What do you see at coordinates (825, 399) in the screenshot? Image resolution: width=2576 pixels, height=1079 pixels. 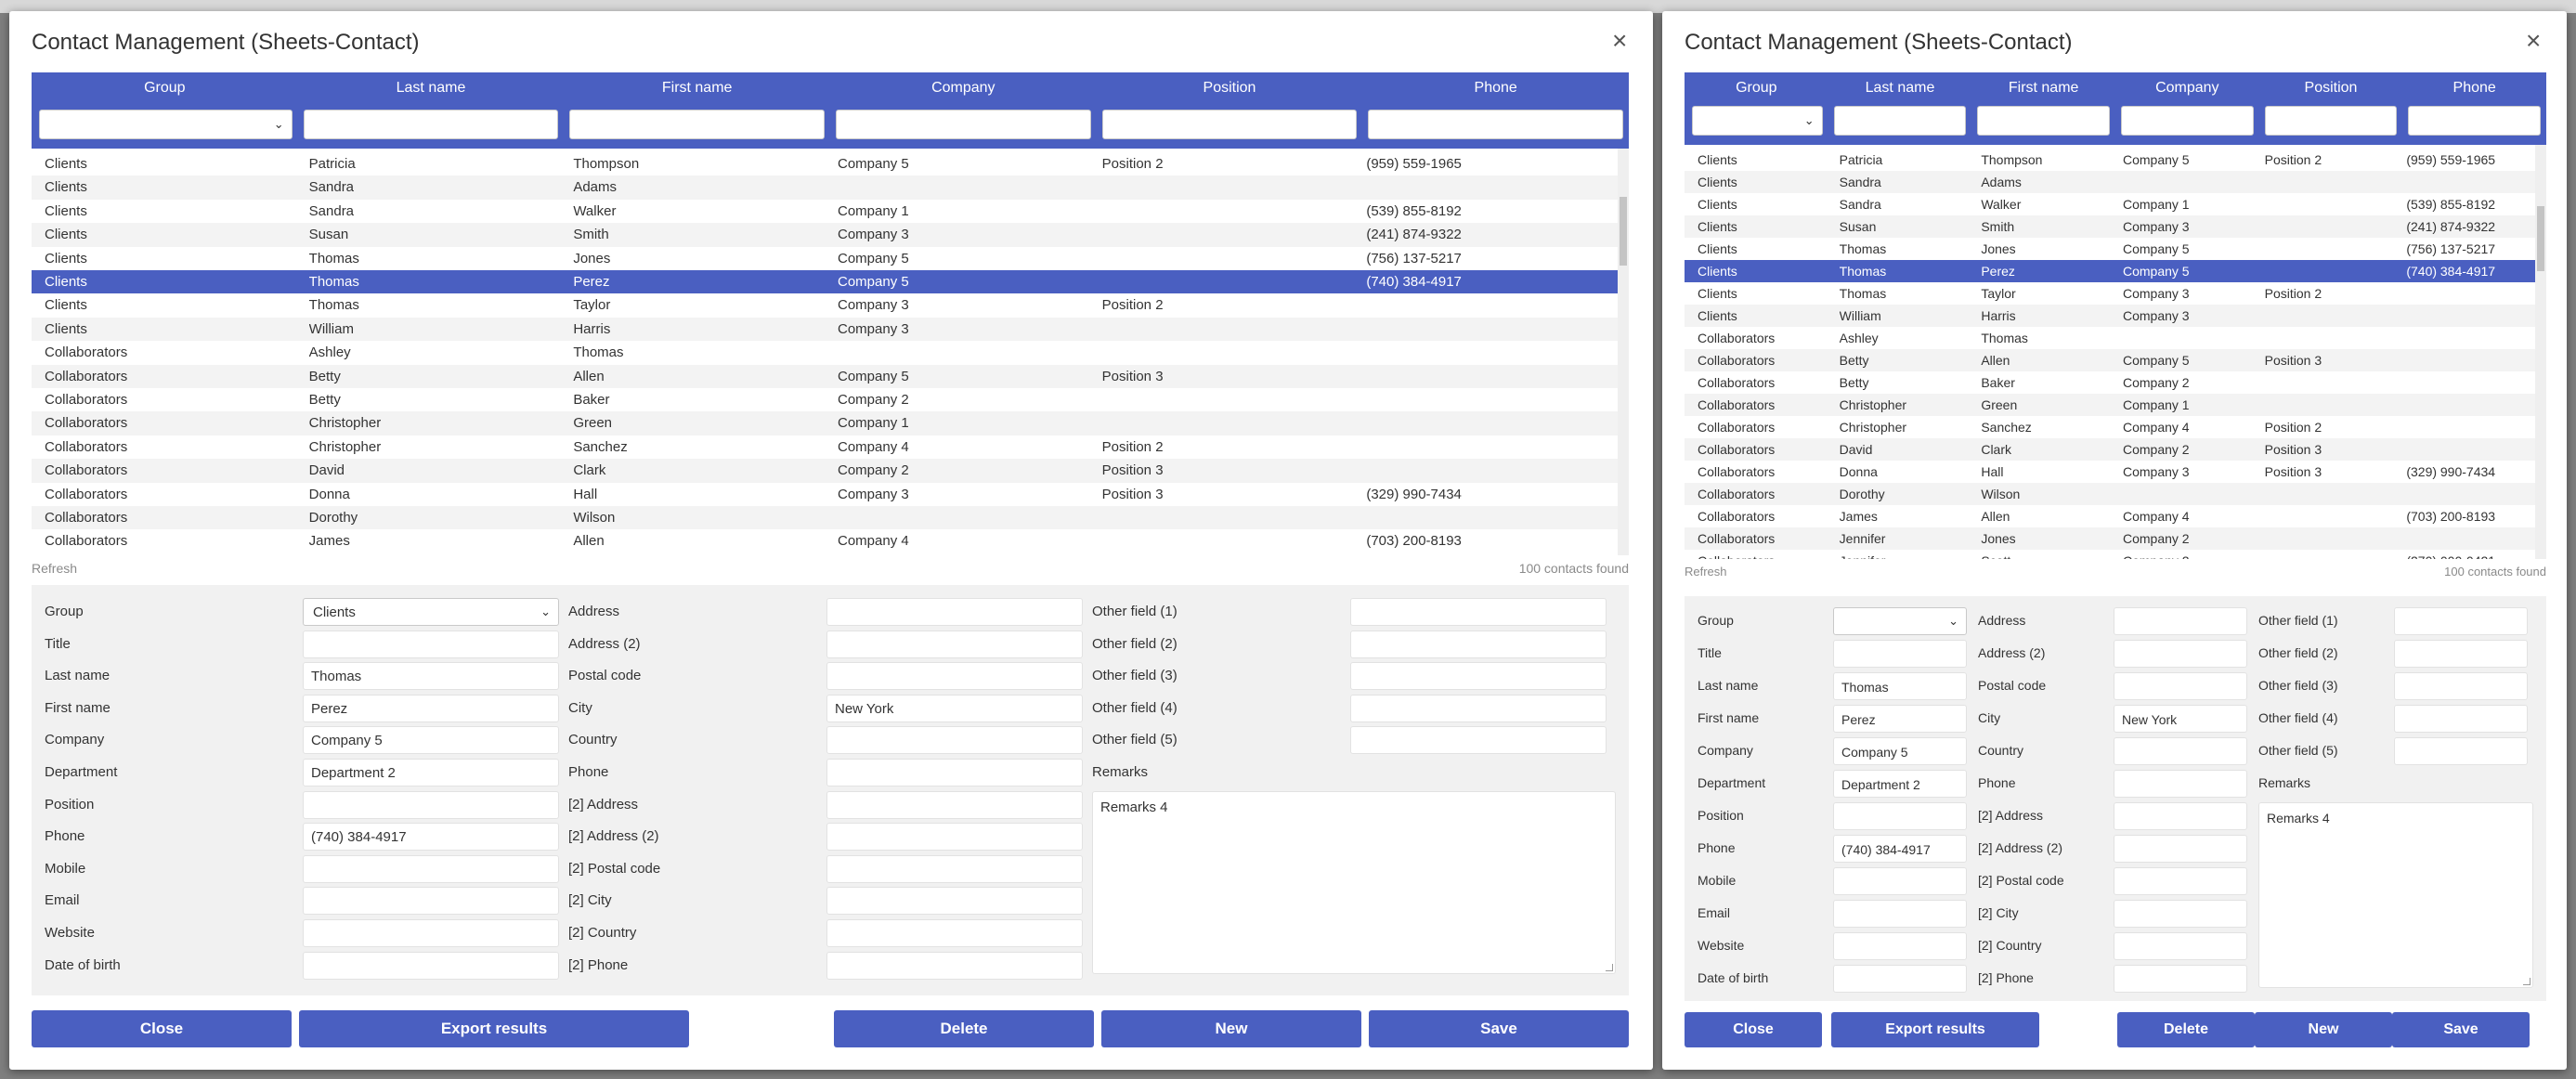 I see `table-row: Collaborators Betty Baker Company 2` at bounding box center [825, 399].